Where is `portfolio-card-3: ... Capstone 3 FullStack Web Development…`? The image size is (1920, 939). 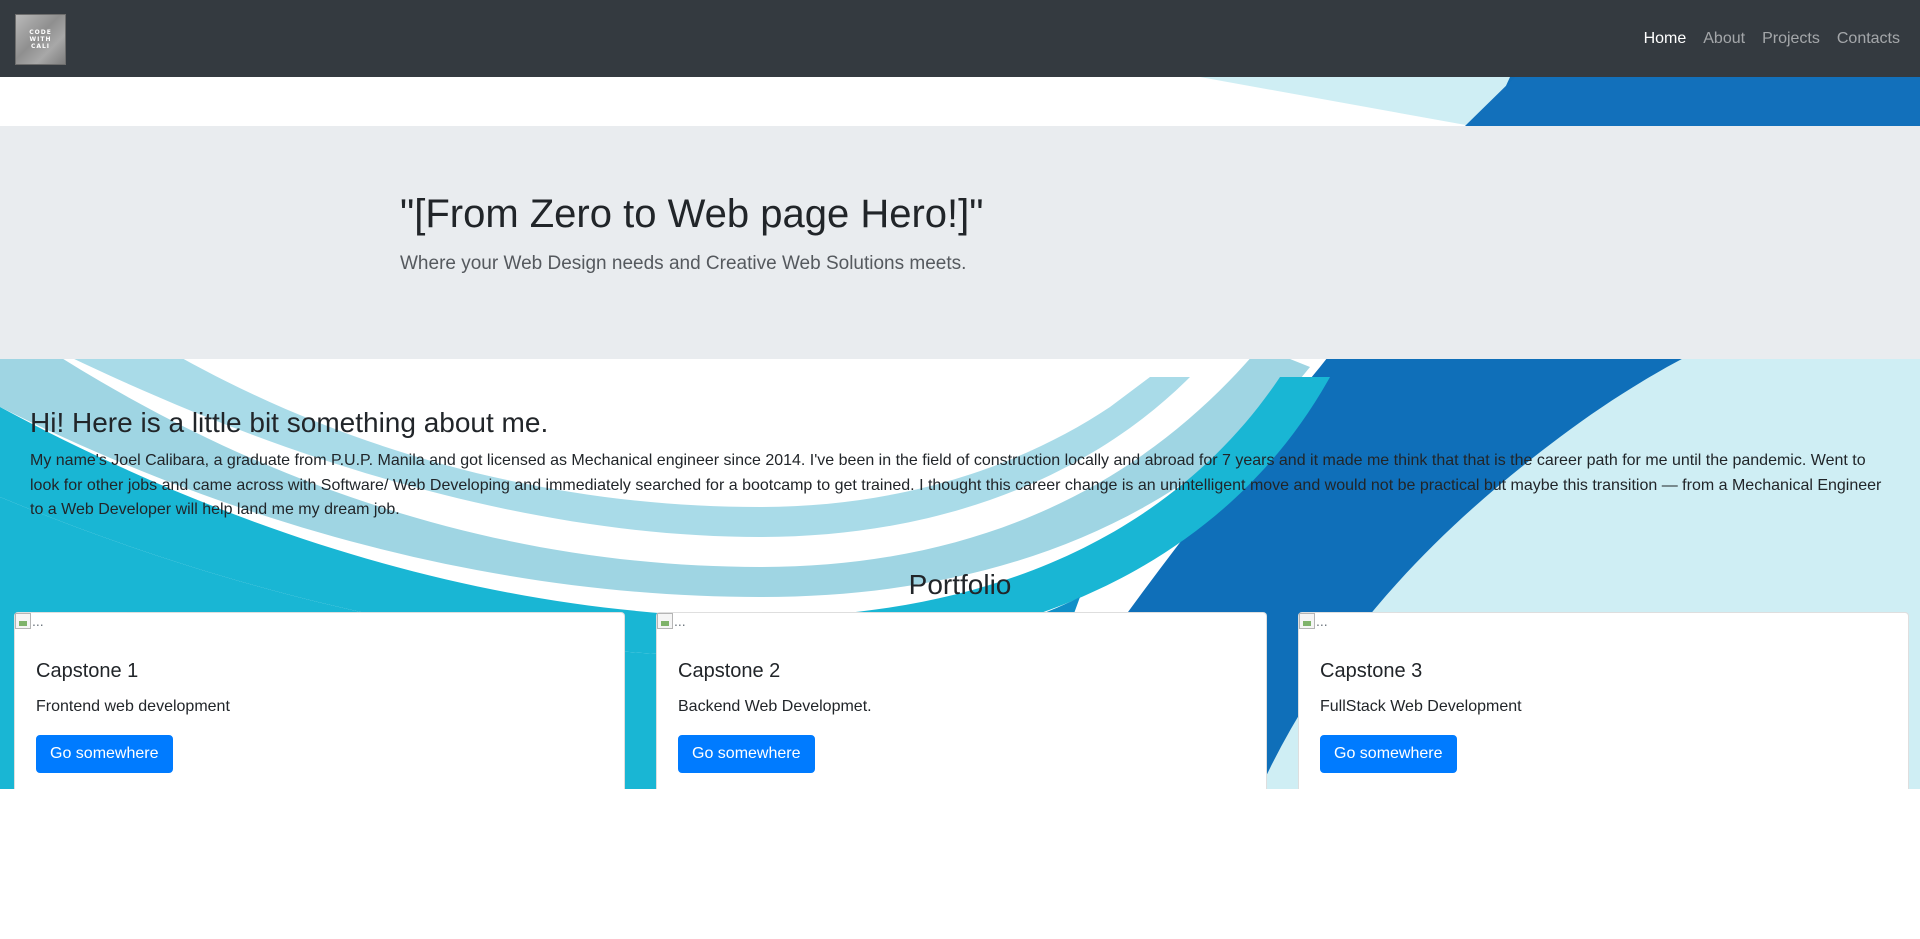
portfolio-card-3: ... Capstone 3 FullStack Web Development… is located at coordinates (1603, 700).